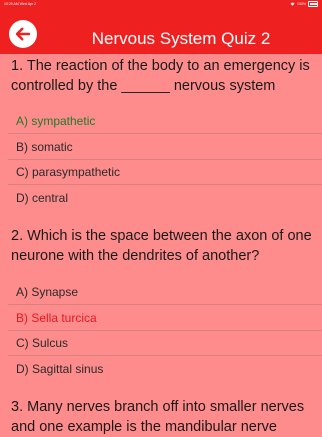 This screenshot has width=322, height=437. I want to click on navigation-bar: Nervous System Quiz 2, so click(161, 31).